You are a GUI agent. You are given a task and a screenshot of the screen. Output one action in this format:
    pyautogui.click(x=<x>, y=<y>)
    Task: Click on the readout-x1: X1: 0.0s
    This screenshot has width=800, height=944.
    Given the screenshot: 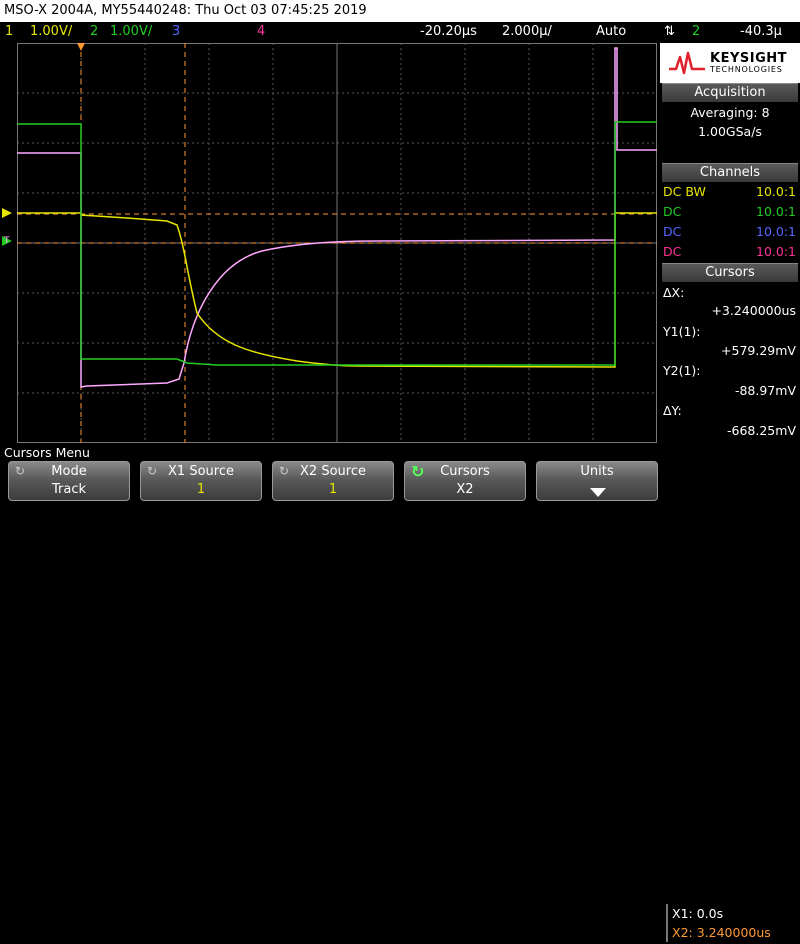 What is the action you would take?
    pyautogui.click(x=698, y=913)
    